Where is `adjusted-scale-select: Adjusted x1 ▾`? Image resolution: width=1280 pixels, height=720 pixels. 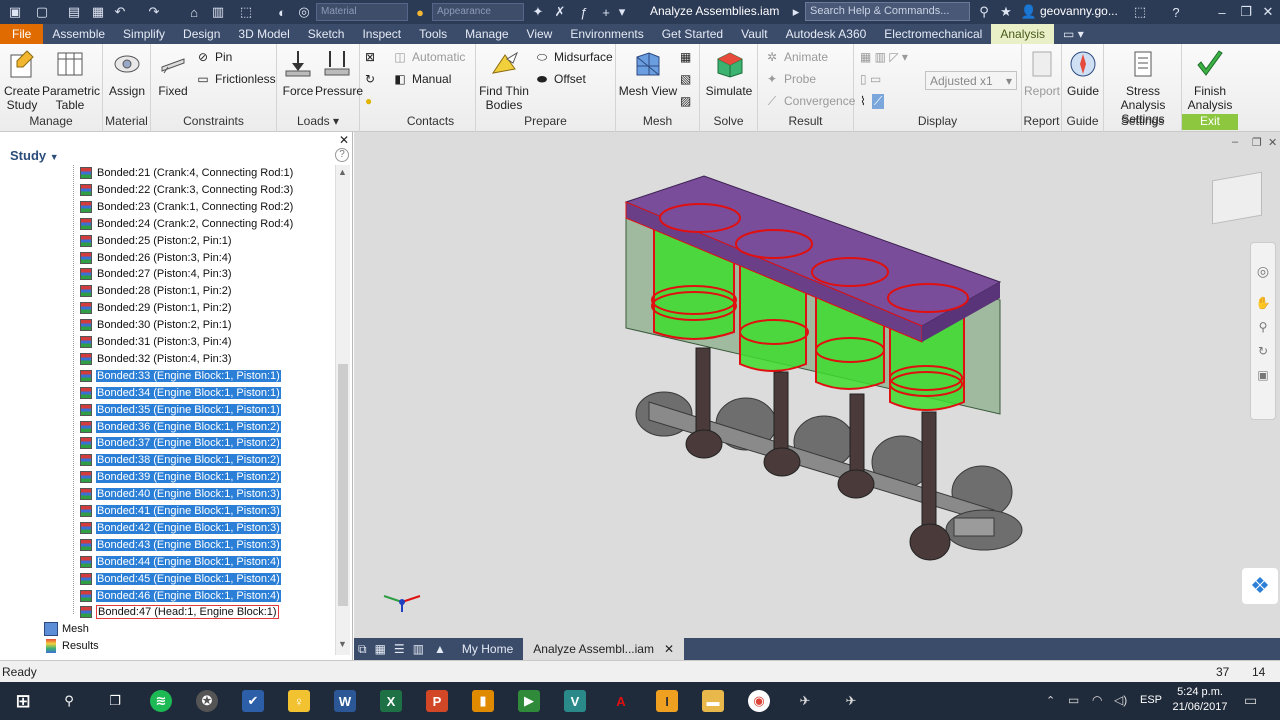 adjusted-scale-select: Adjusted x1 ▾ is located at coordinates (971, 80).